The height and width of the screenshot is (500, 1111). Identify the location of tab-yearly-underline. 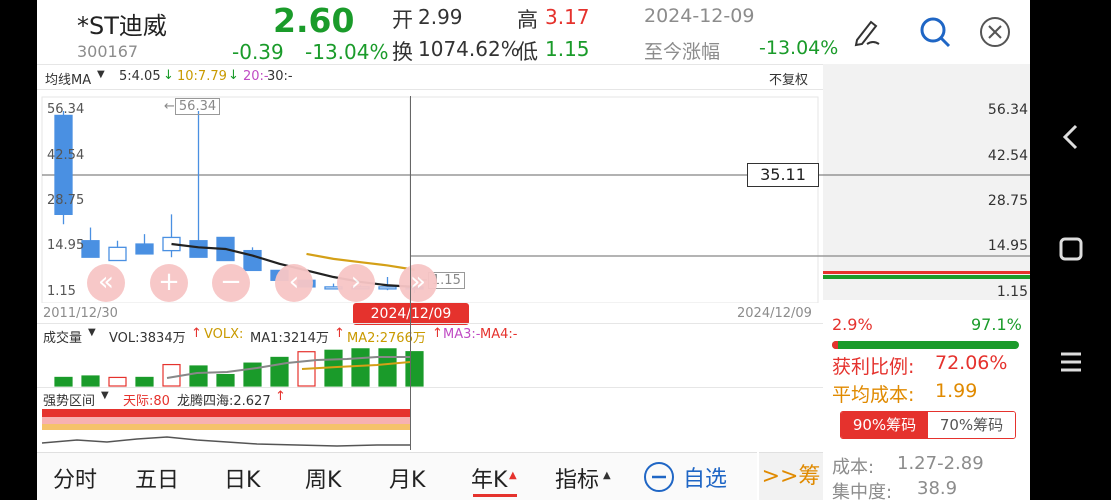
(495, 495).